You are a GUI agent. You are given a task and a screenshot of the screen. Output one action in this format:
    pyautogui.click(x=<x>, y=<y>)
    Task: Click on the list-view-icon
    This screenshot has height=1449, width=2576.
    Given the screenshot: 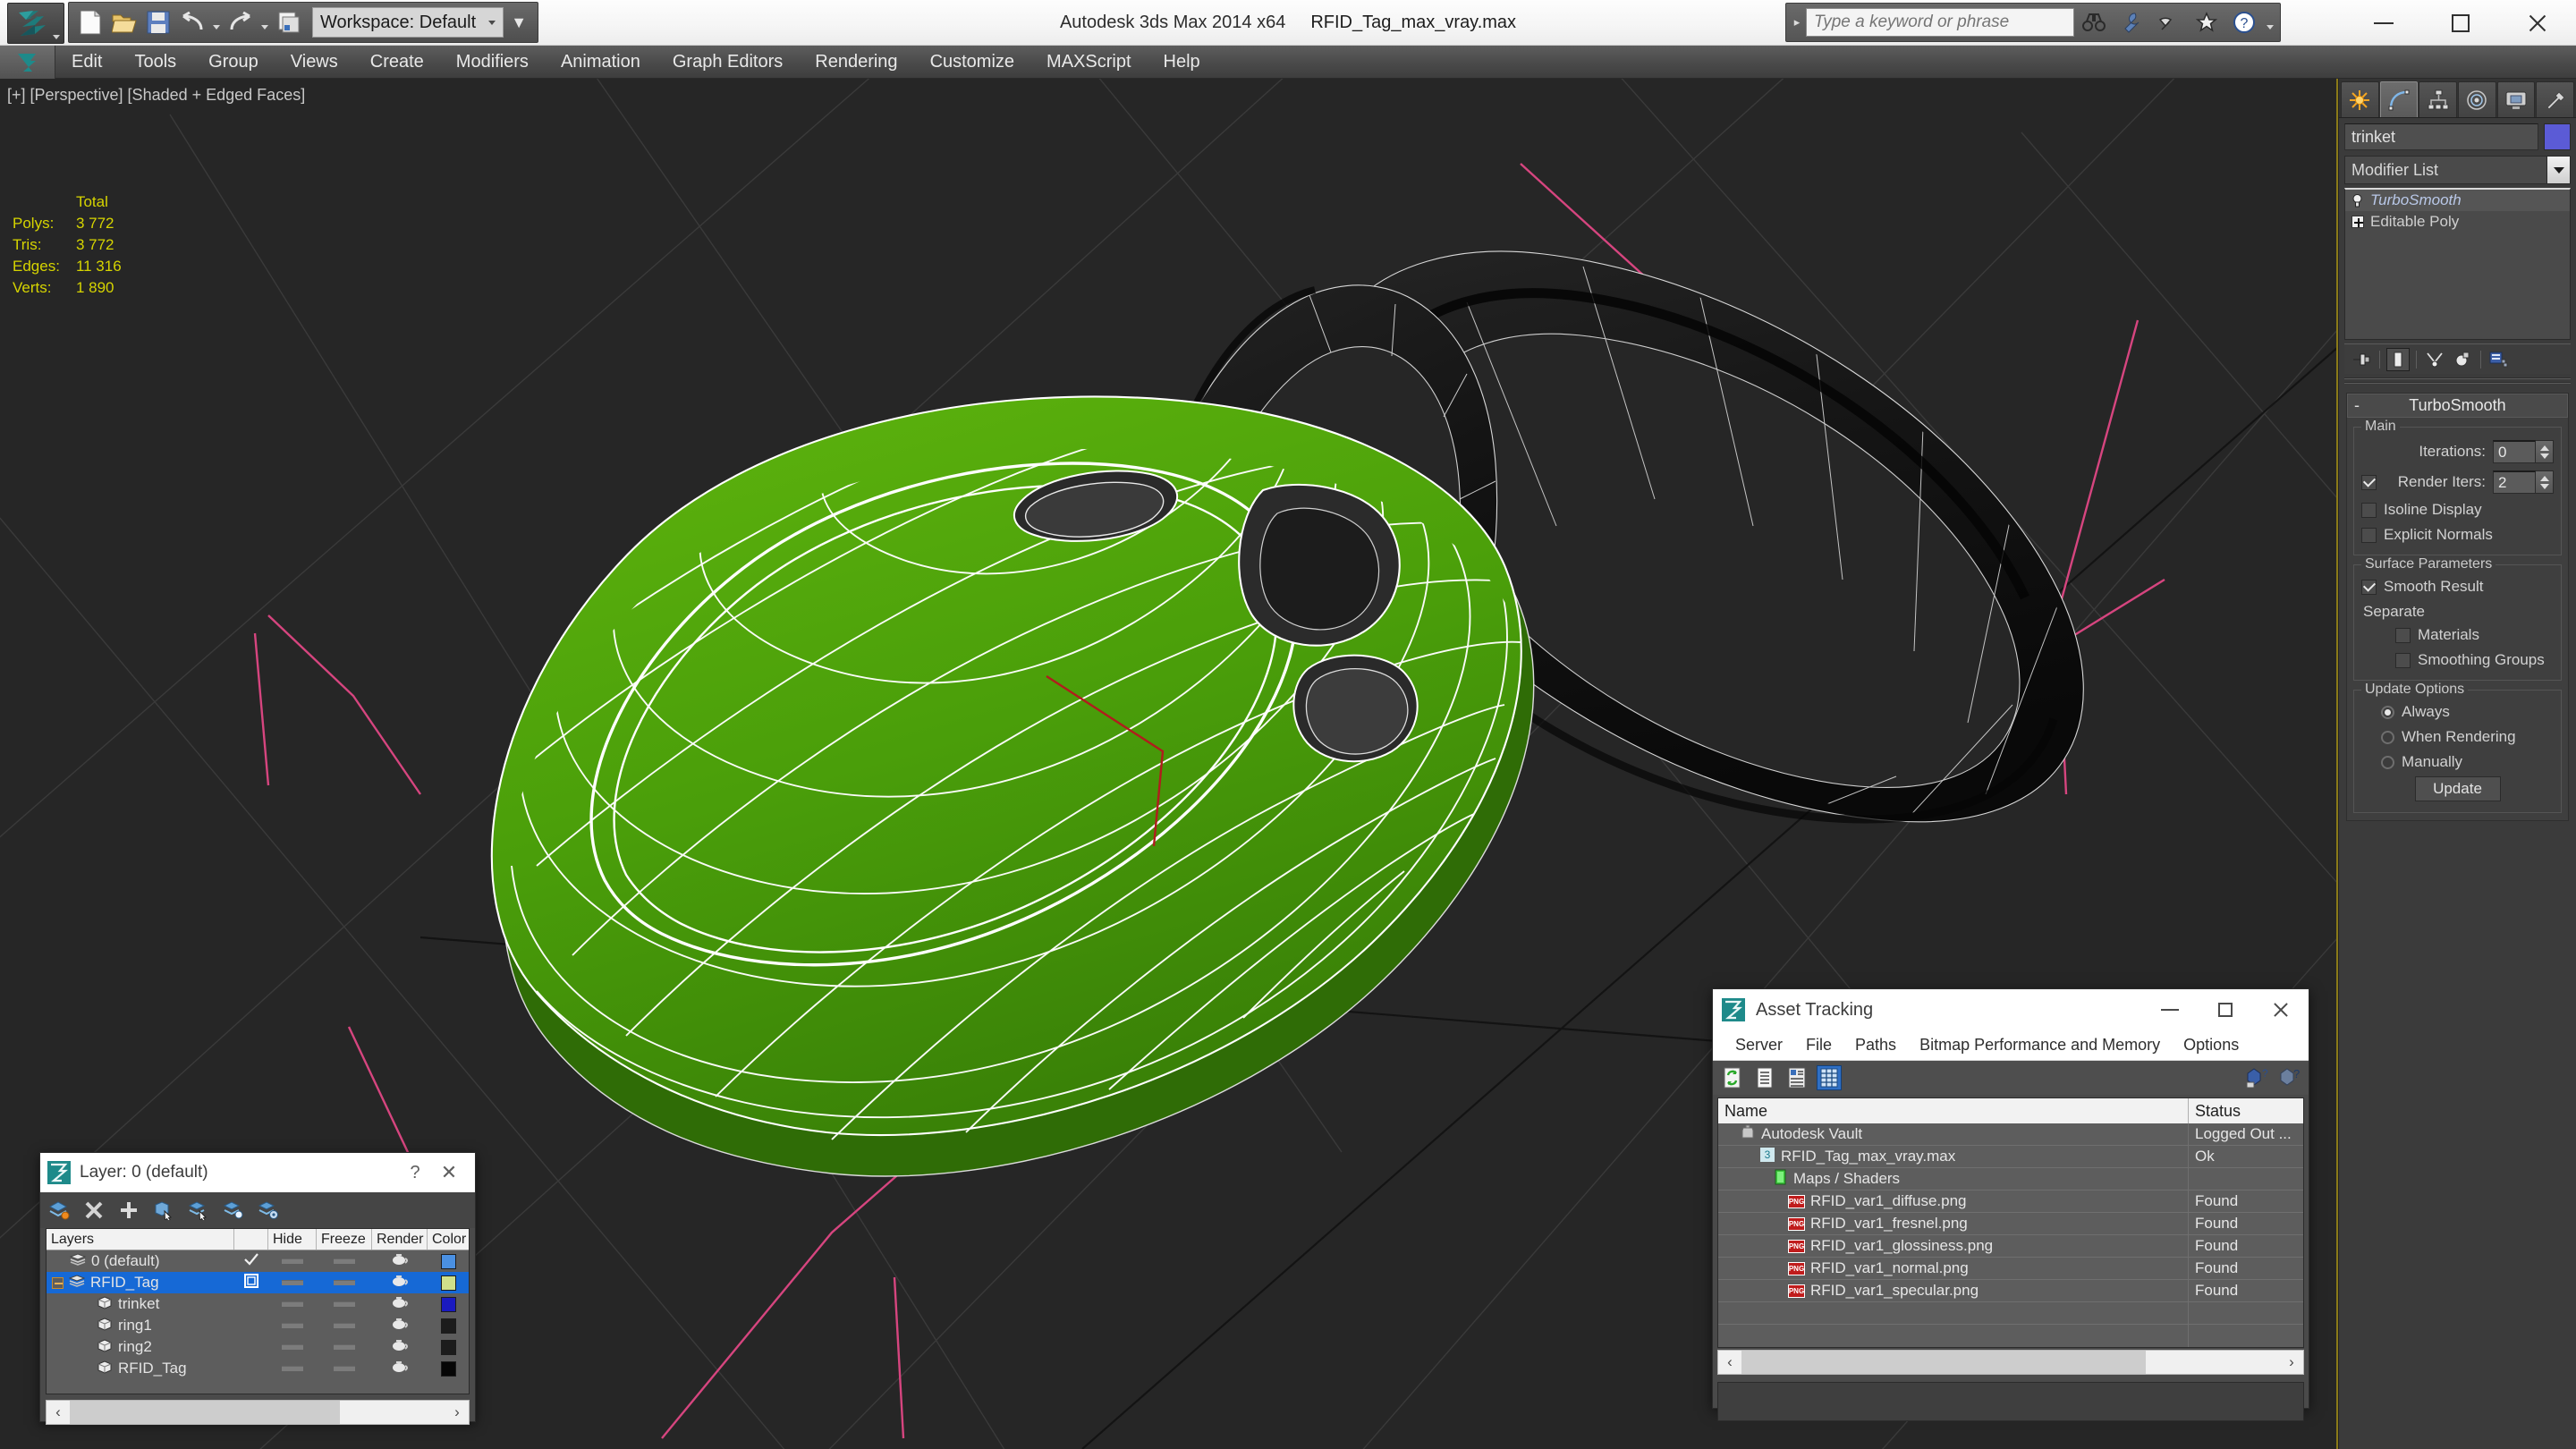 What is the action you would take?
    pyautogui.click(x=1764, y=1077)
    